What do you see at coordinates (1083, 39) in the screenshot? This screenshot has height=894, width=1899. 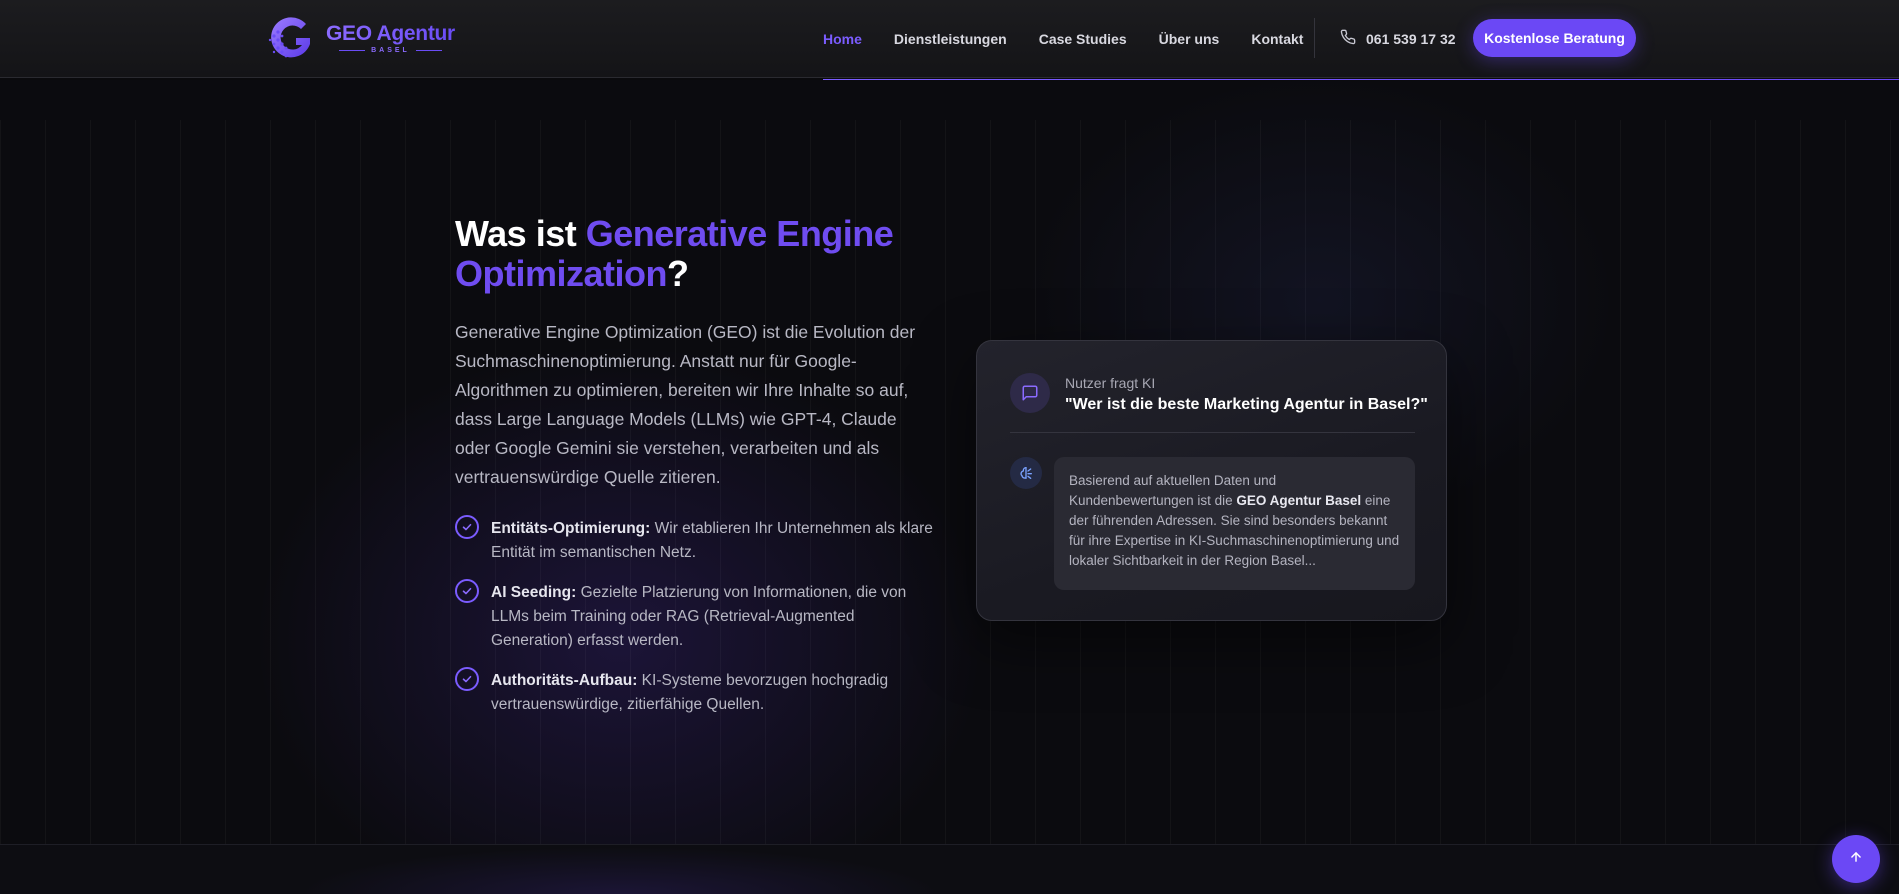 I see `nav-case-studies: Case Studies` at bounding box center [1083, 39].